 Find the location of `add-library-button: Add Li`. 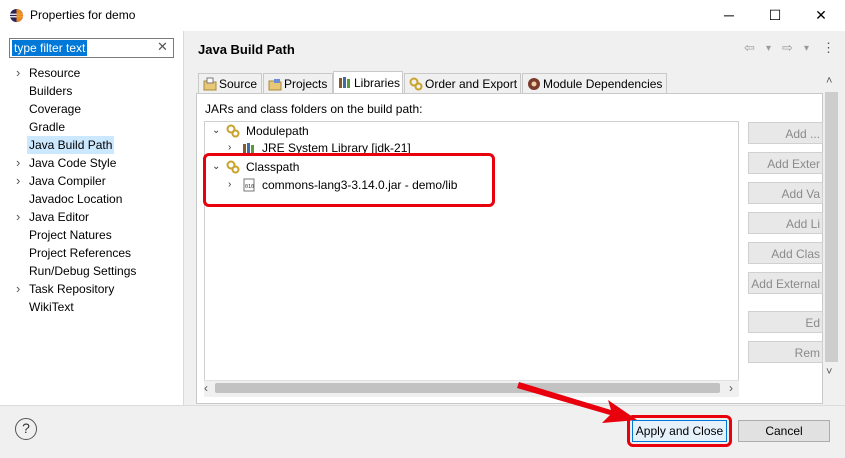

add-library-button: Add Li is located at coordinates (785, 223).